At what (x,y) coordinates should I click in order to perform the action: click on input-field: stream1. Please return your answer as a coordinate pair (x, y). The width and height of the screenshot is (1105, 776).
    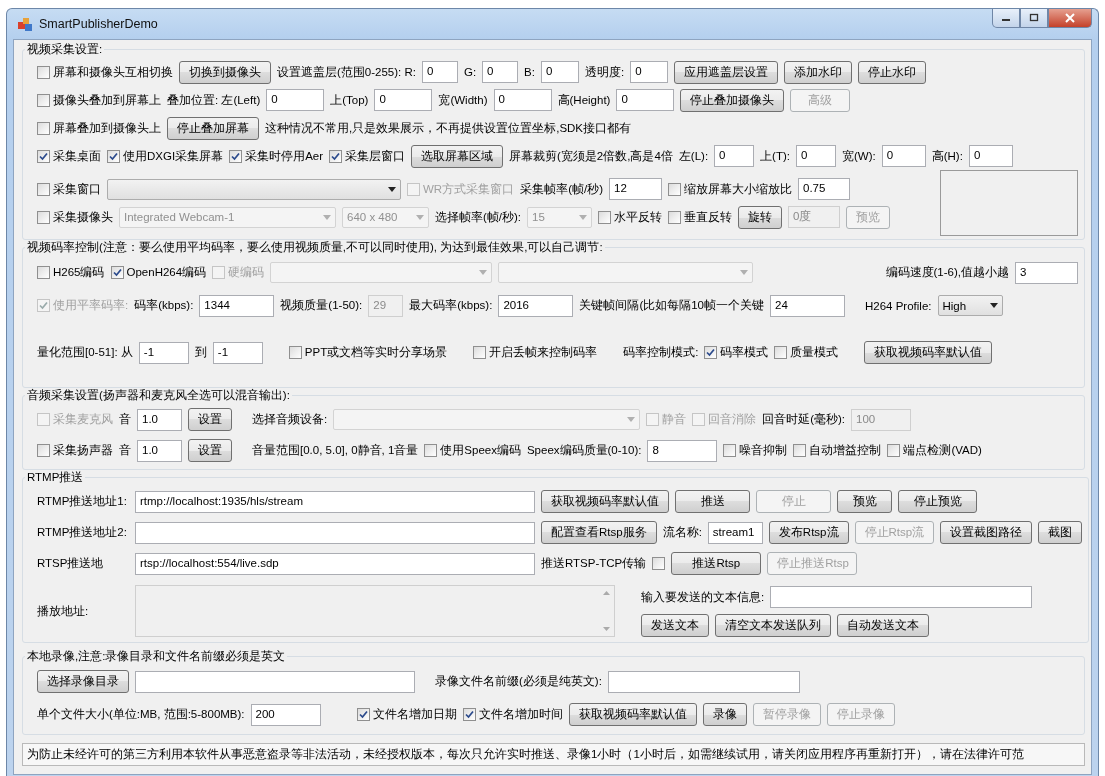
    Looking at the image, I should click on (735, 532).